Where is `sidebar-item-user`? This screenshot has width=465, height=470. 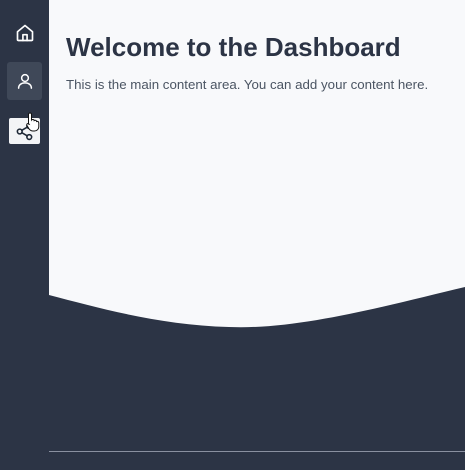
sidebar-item-user is located at coordinates (24, 81).